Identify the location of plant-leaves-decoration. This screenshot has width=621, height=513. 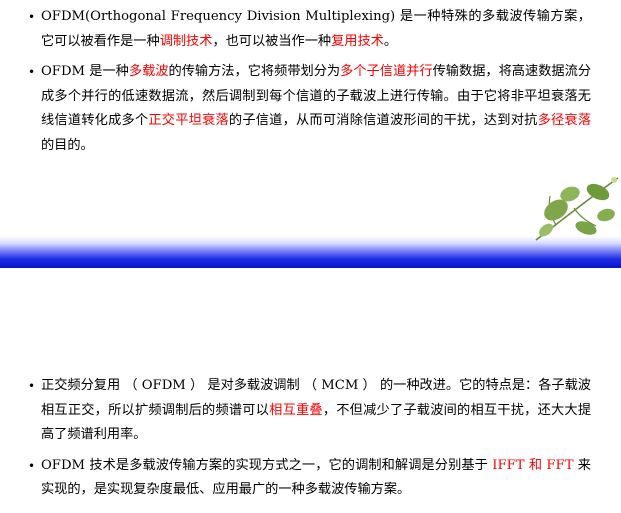
(577, 209).